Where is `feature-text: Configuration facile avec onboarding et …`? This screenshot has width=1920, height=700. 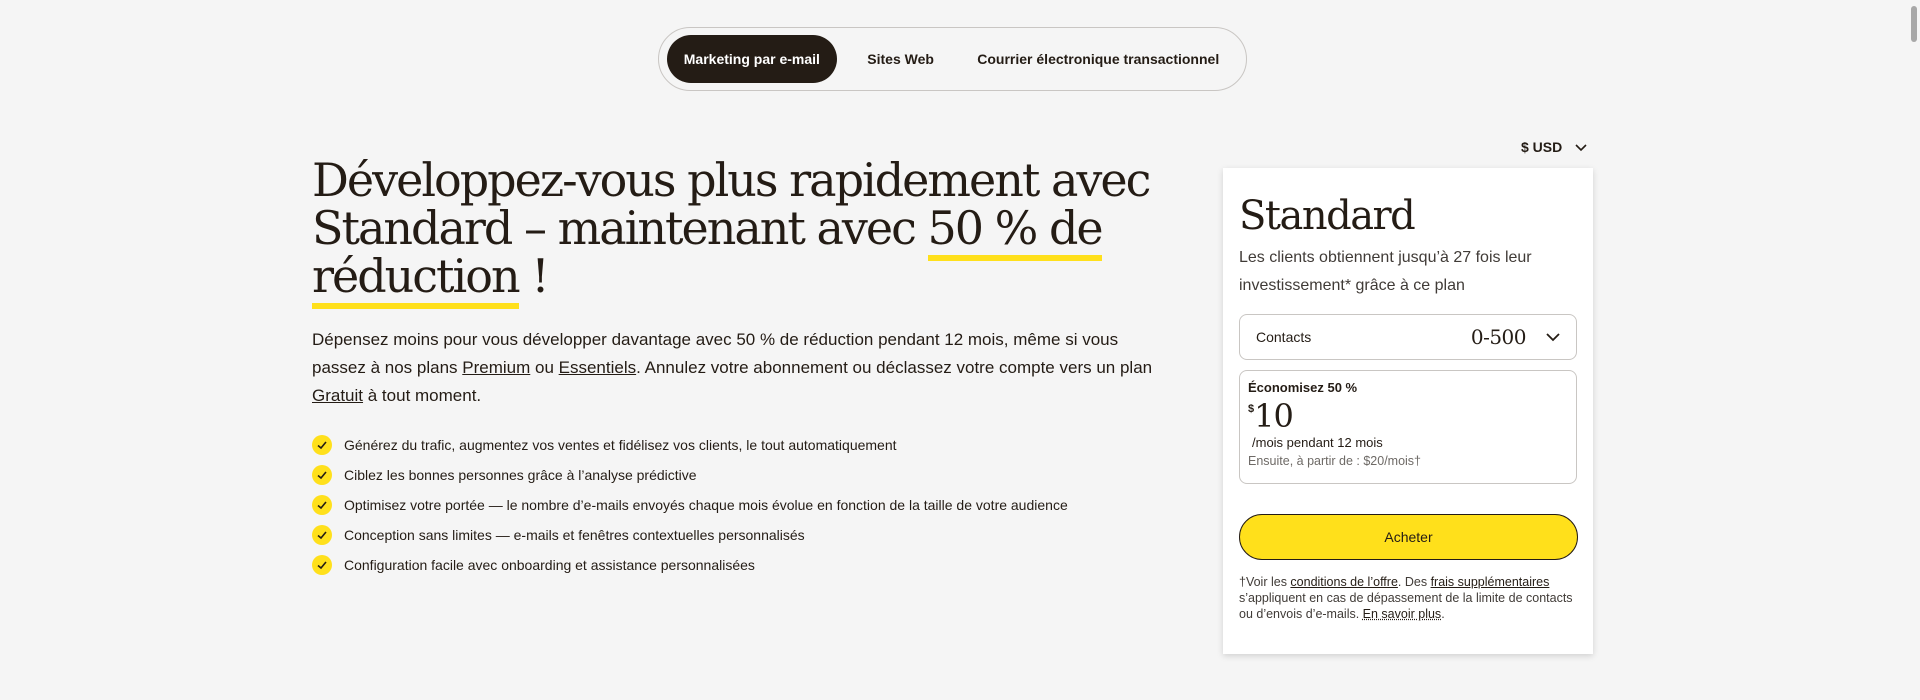 feature-text: Configuration facile avec onboarding et … is located at coordinates (549, 565).